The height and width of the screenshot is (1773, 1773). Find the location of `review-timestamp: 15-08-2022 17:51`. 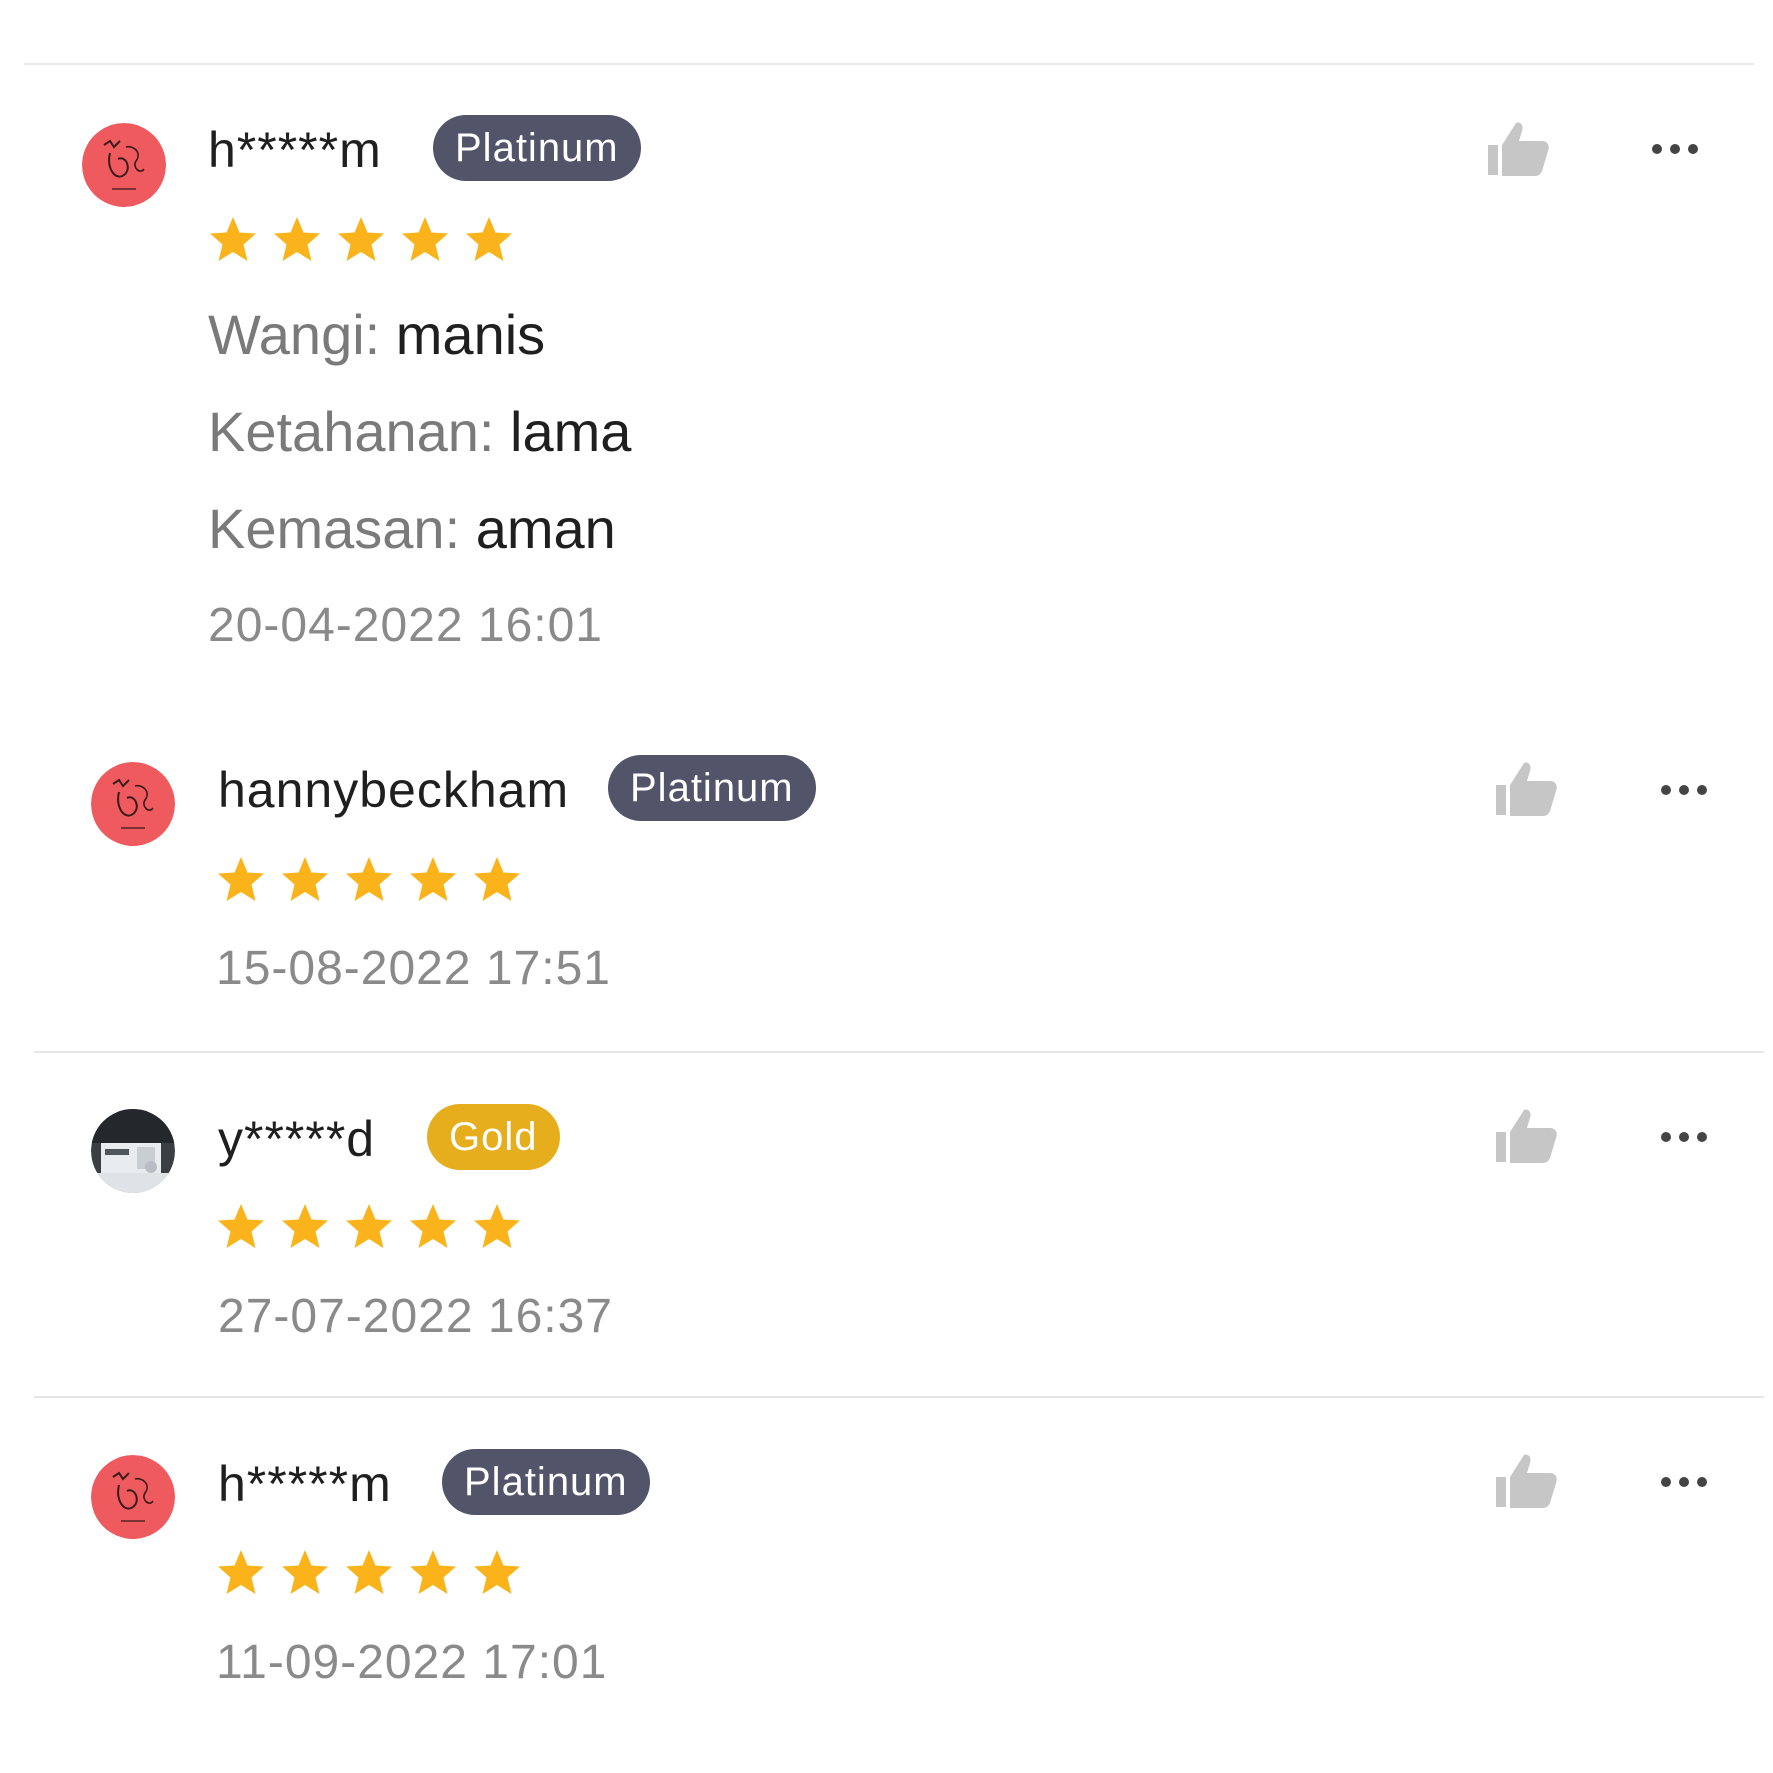

review-timestamp: 15-08-2022 17:51 is located at coordinates (413, 968).